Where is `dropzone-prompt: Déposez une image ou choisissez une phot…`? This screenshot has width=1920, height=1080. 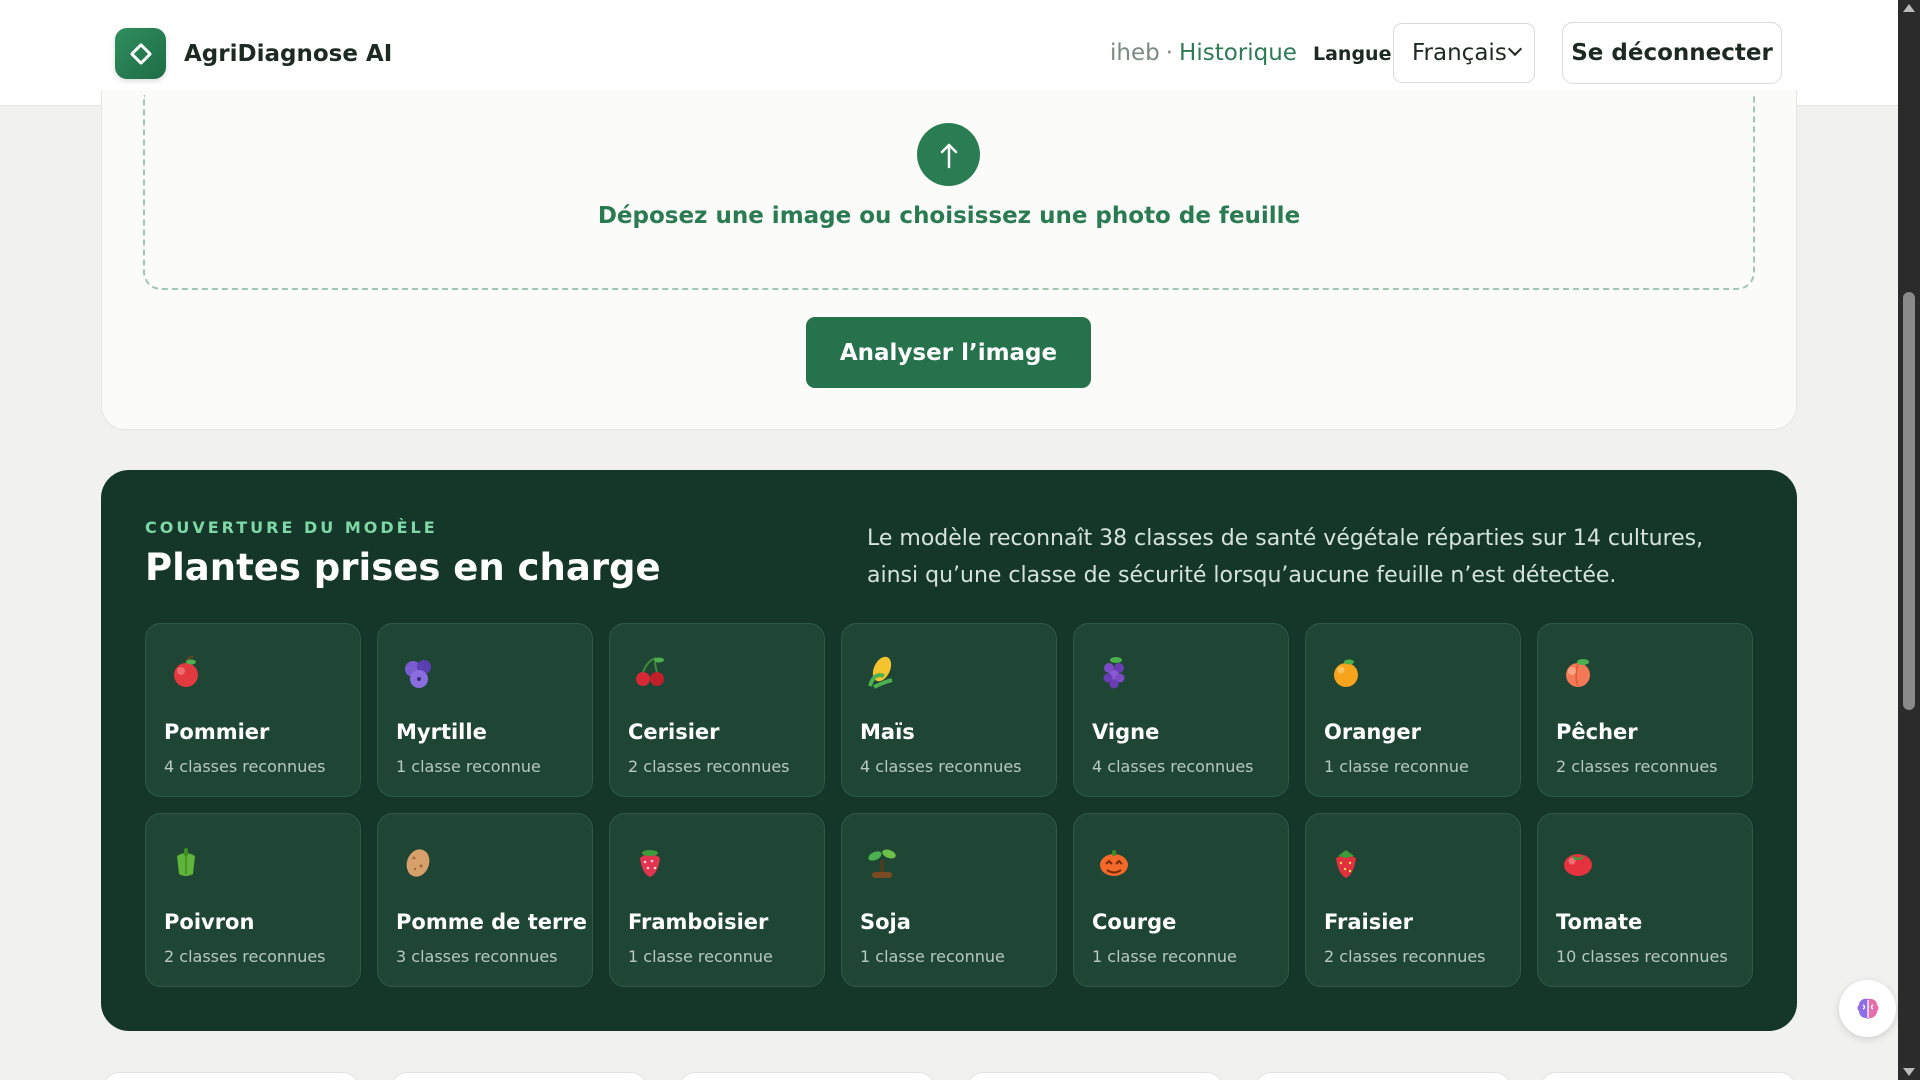 dropzone-prompt: Déposez une image ou choisissez une phot… is located at coordinates (949, 216).